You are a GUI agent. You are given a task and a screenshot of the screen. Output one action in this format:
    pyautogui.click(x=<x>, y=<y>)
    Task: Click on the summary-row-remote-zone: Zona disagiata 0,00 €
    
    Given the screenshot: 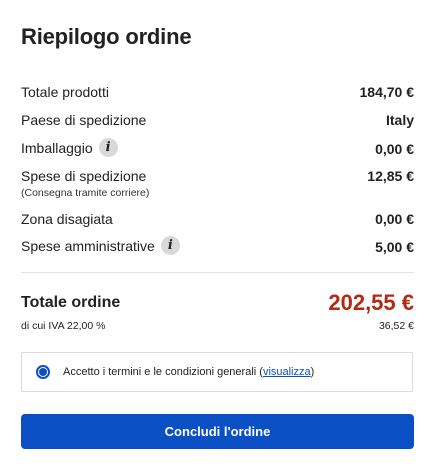 What is the action you would take?
    pyautogui.click(x=217, y=219)
    